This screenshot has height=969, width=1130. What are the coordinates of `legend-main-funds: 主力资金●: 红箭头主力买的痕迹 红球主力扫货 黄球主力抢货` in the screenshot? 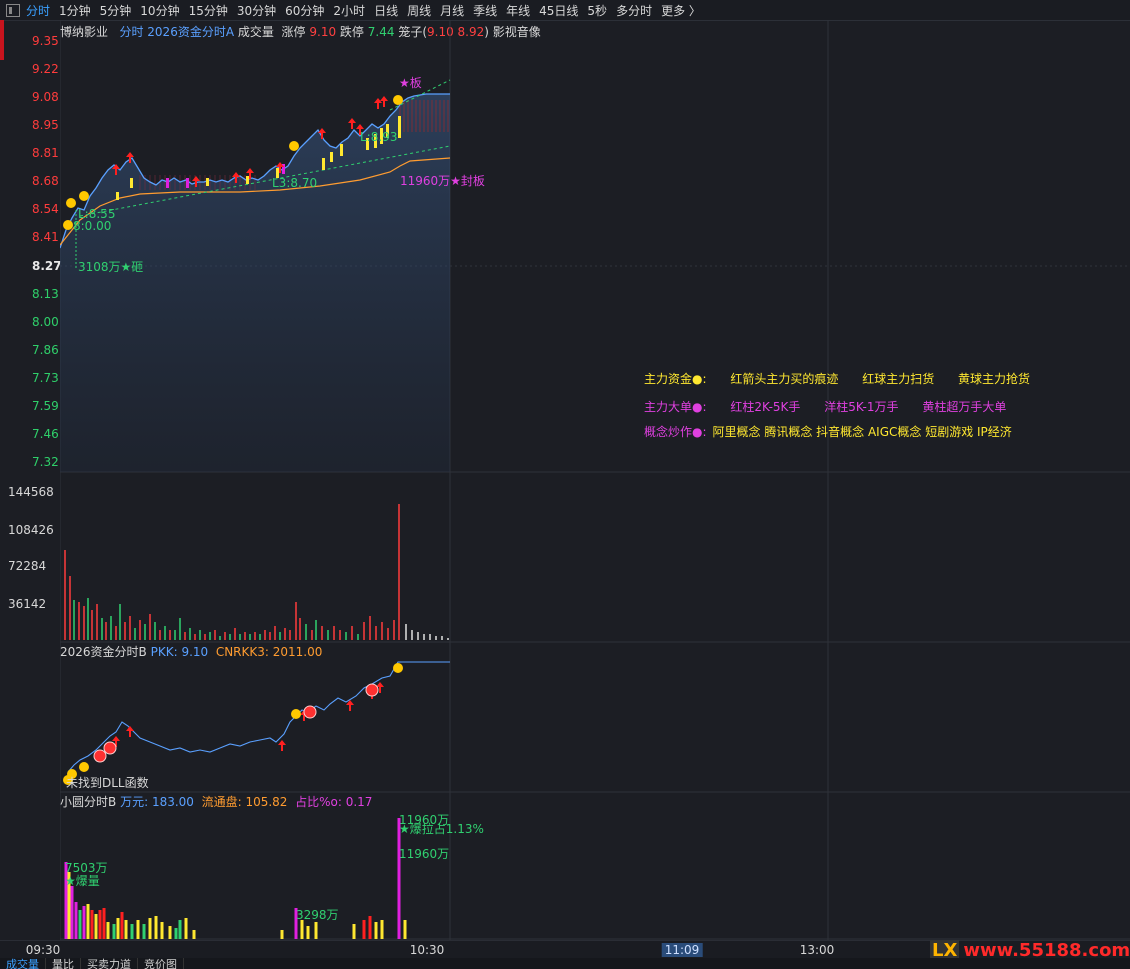 It's located at (847, 378).